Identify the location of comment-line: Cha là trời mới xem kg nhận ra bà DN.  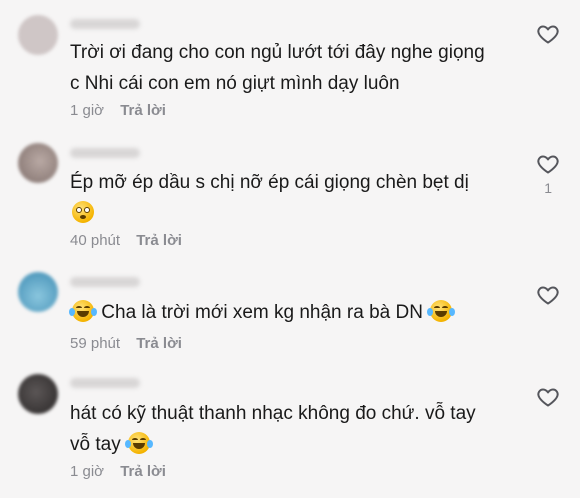
(294, 312).